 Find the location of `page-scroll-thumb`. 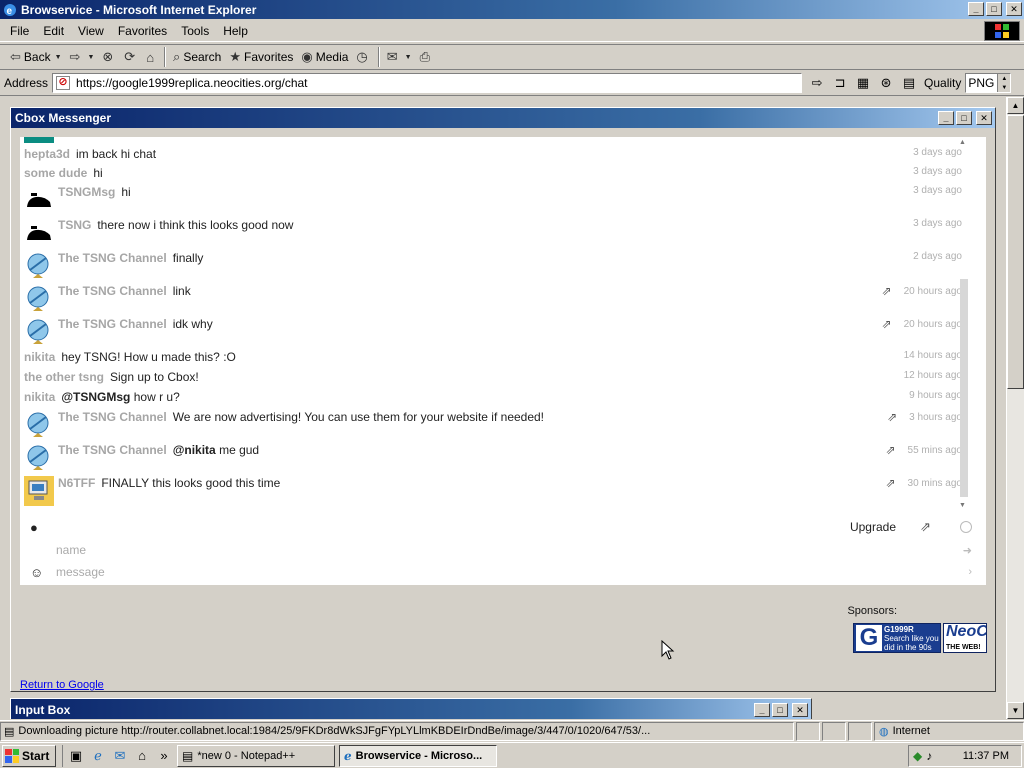

page-scroll-thumb is located at coordinates (1015, 252).